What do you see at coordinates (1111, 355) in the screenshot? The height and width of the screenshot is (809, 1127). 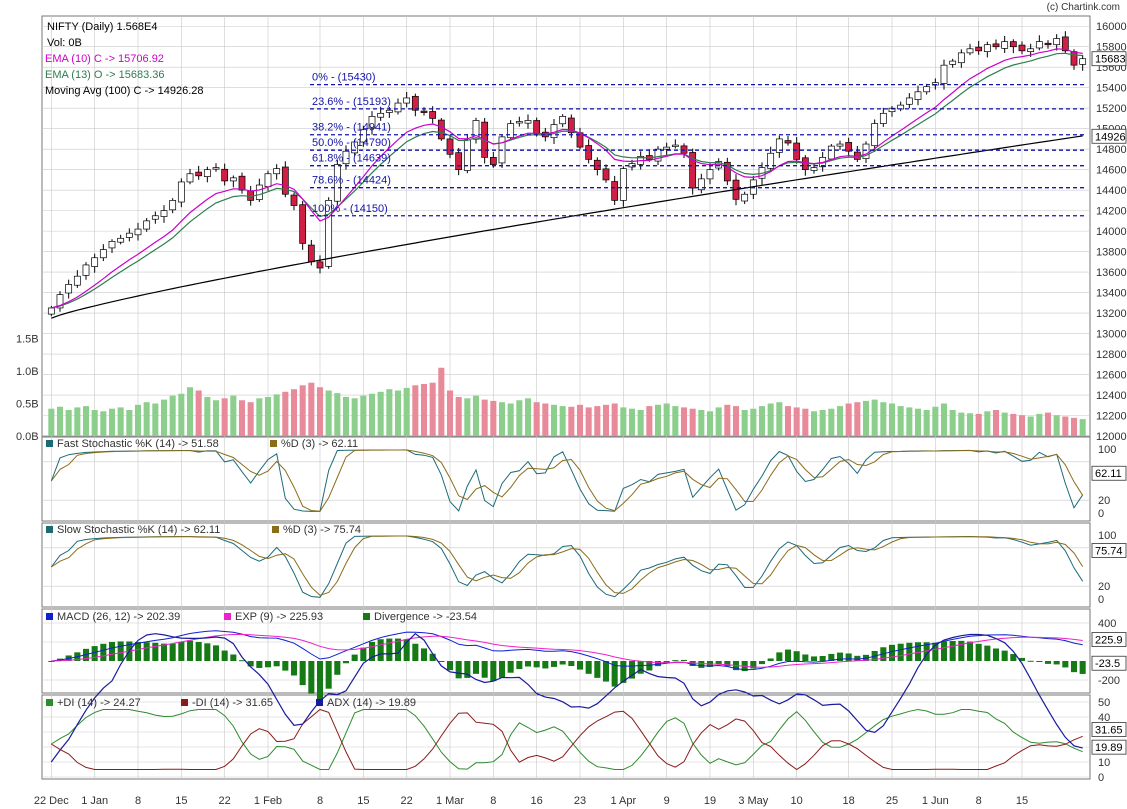 I see `y-tick-label: 12800` at bounding box center [1111, 355].